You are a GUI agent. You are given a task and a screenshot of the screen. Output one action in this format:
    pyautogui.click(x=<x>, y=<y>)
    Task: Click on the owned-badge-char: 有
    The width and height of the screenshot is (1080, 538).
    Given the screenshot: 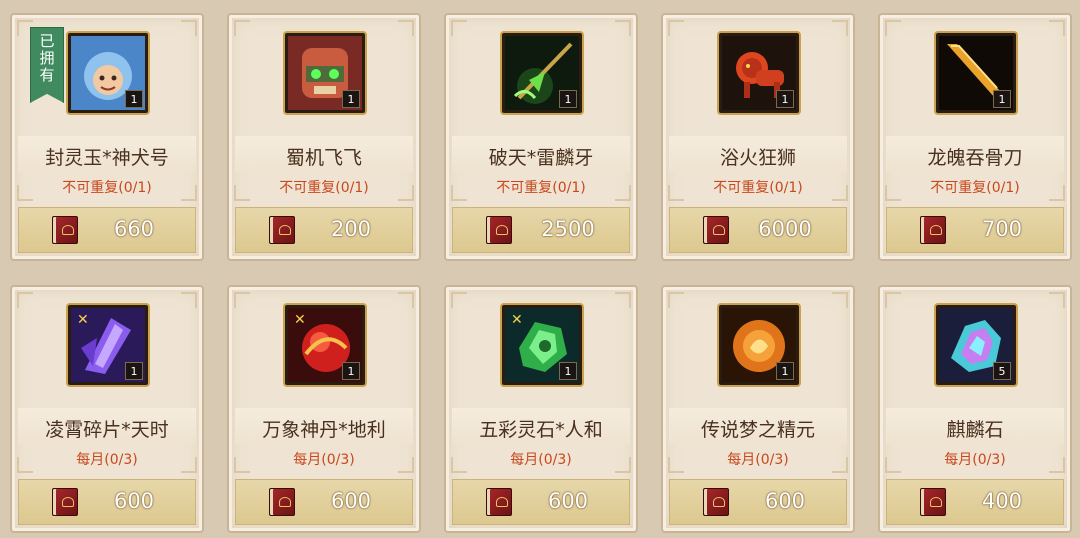 What is the action you would take?
    pyautogui.click(x=47, y=75)
    